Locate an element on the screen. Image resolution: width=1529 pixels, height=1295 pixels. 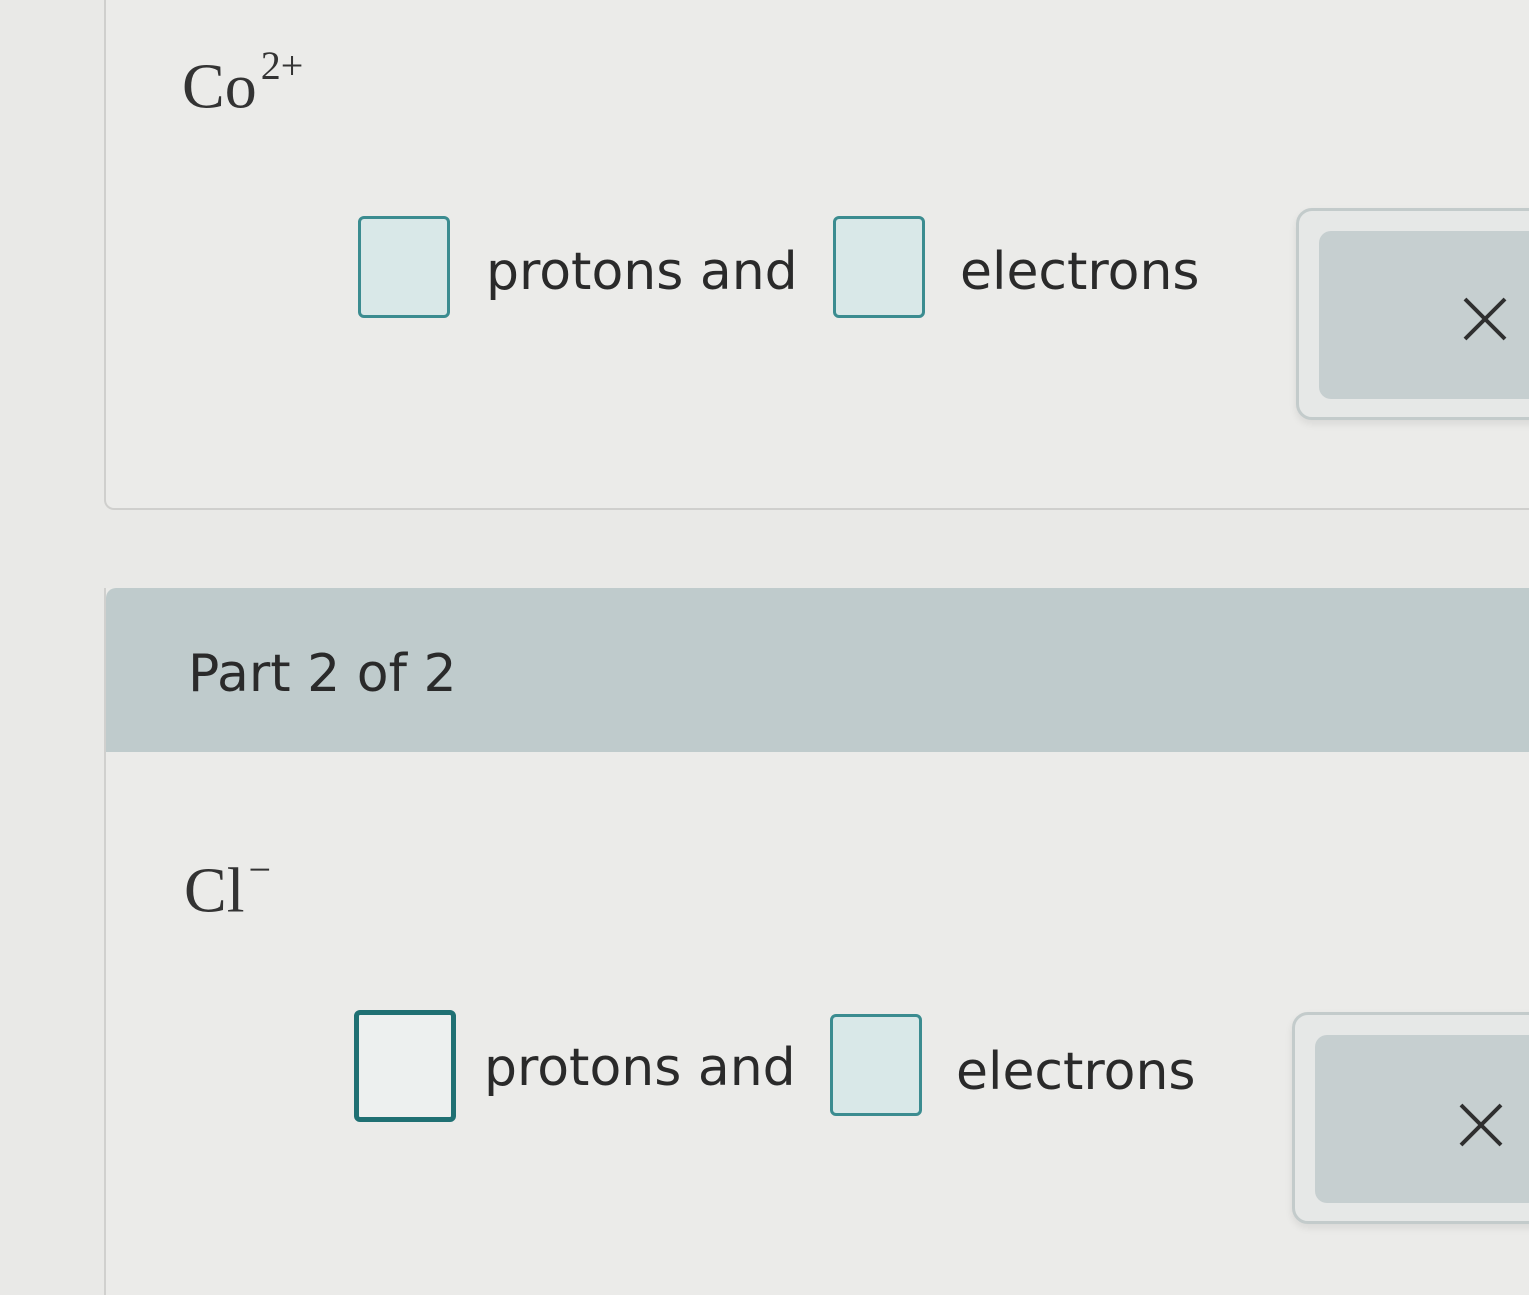
part2-ion-charge: − is located at coordinates (260, 869).